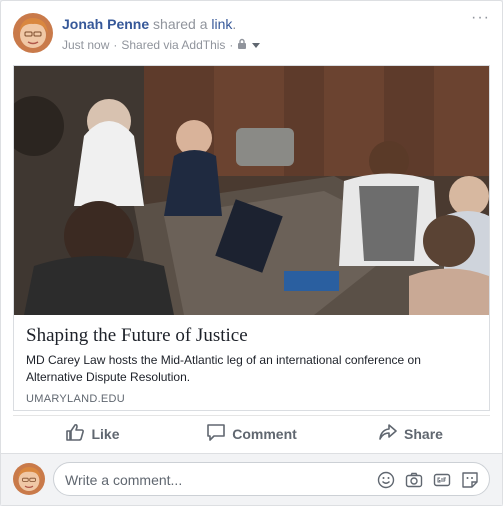  Describe the element at coordinates (105, 433) in the screenshot. I see `like-label: Like` at that location.